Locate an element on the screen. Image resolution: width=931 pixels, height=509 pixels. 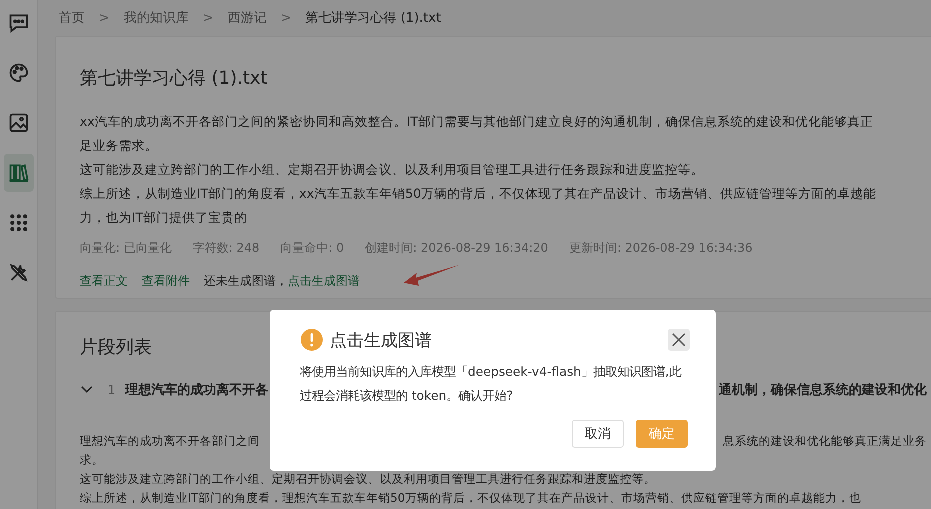
link: 查看正文 is located at coordinates (104, 281).